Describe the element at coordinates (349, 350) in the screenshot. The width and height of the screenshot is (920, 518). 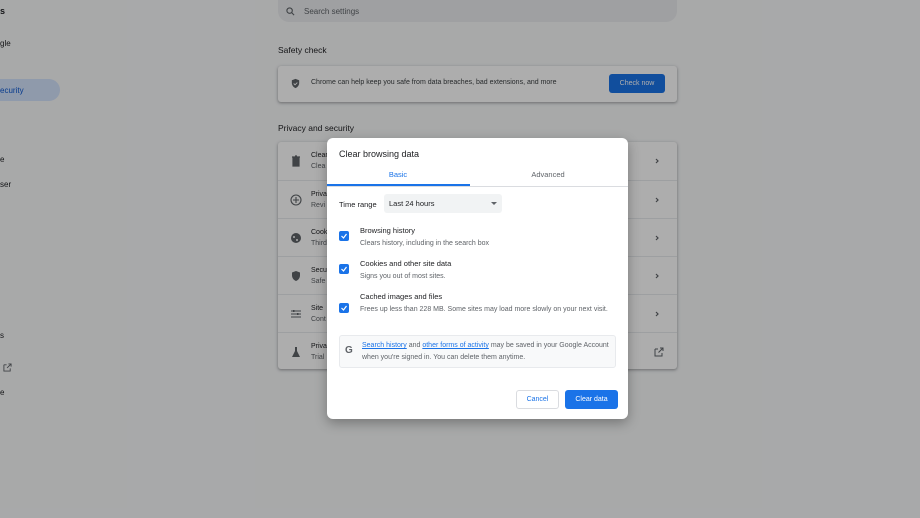
I see `google-g-icon: G` at that location.